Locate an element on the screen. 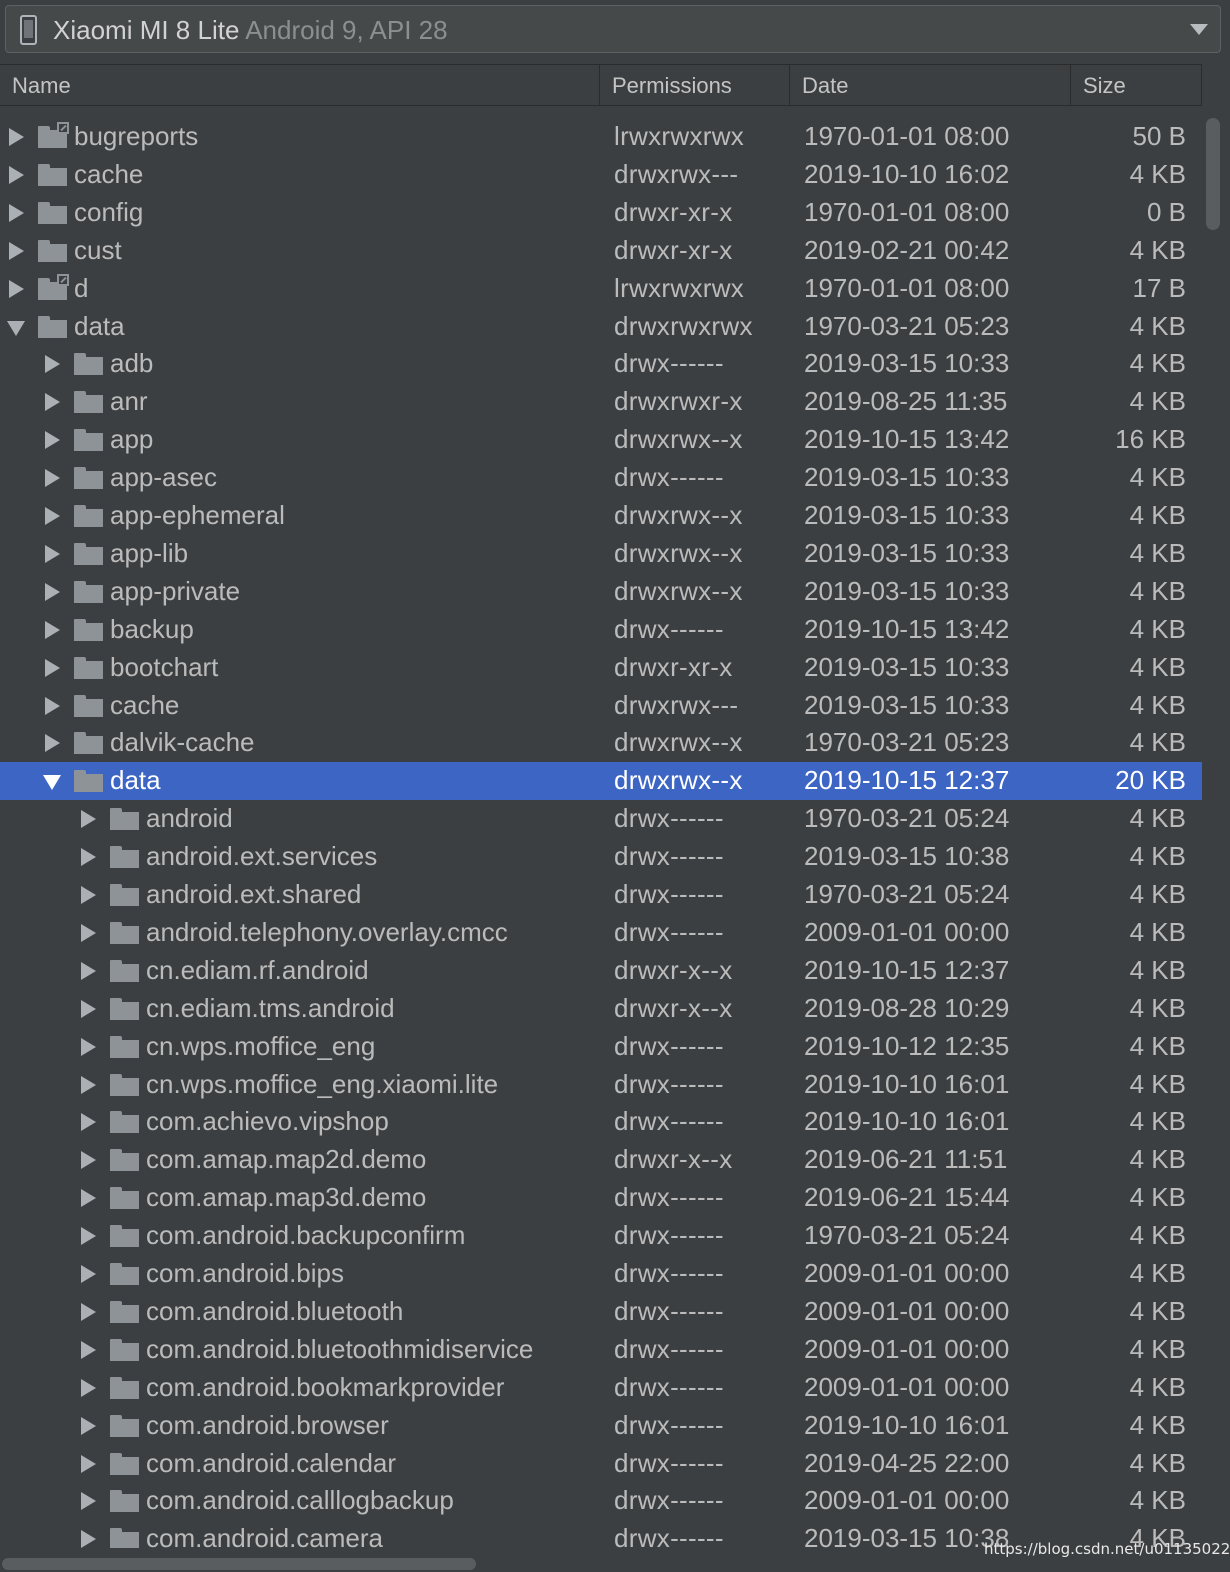 Image resolution: width=1230 pixels, height=1572 pixels. column-date: Date is located at coordinates (930, 85).